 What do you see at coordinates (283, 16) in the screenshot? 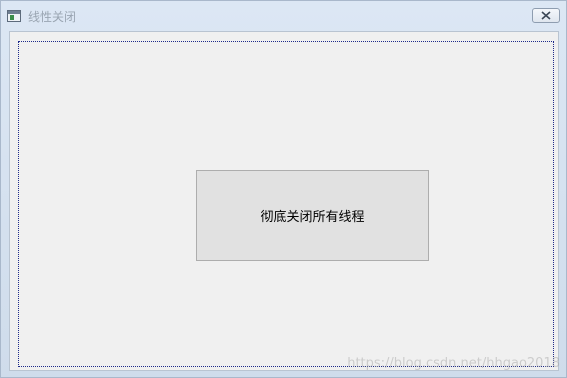
I see `title-bar: 线性关闭` at bounding box center [283, 16].